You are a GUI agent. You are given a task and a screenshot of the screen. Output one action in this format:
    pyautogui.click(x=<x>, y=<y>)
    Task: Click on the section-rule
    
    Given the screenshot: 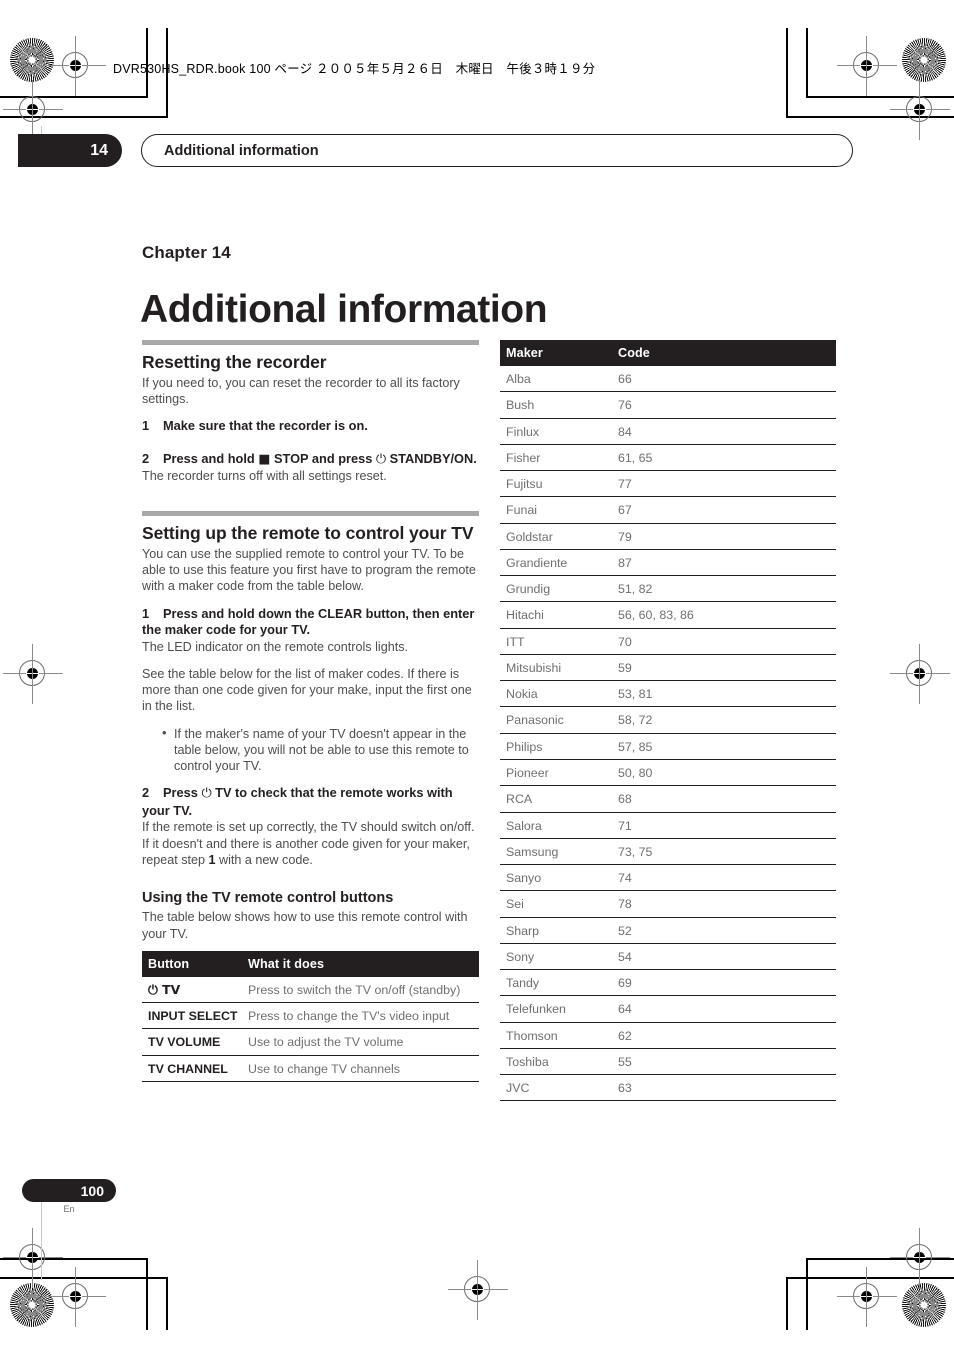 What is the action you would take?
    pyautogui.click(x=310, y=514)
    